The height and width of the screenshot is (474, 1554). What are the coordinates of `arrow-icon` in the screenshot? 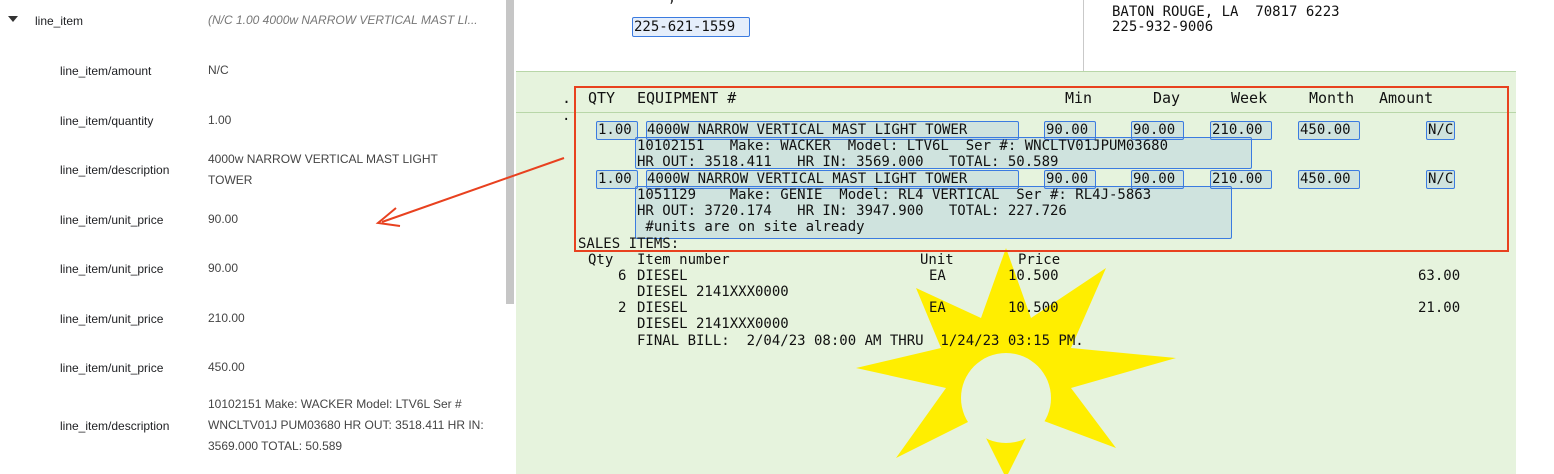 It's located at (470, 192).